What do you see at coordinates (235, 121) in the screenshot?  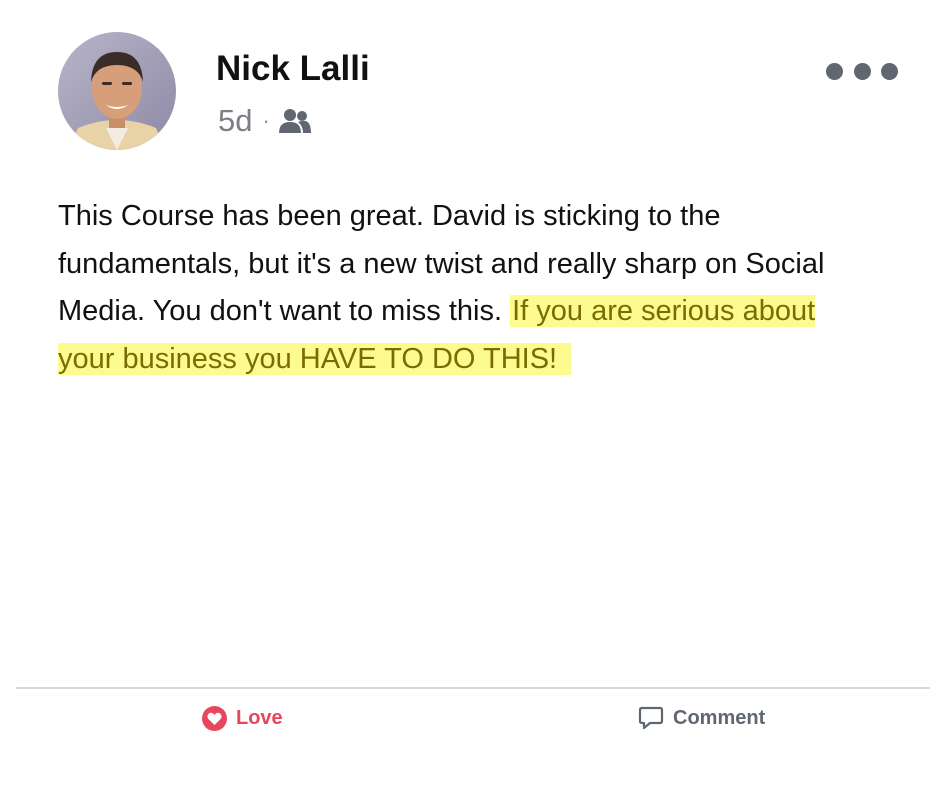 I see `post-timestamp: 5d` at bounding box center [235, 121].